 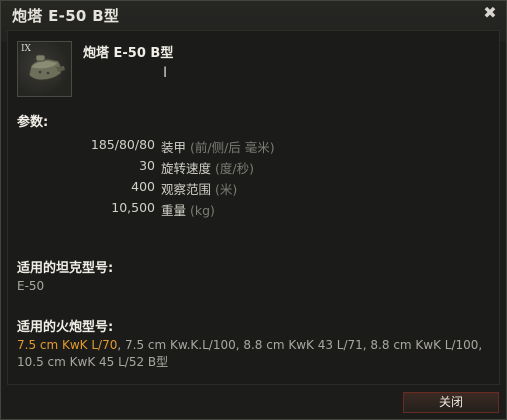 What do you see at coordinates (202, 210) in the screenshot?
I see `param-unit: (kg)` at bounding box center [202, 210].